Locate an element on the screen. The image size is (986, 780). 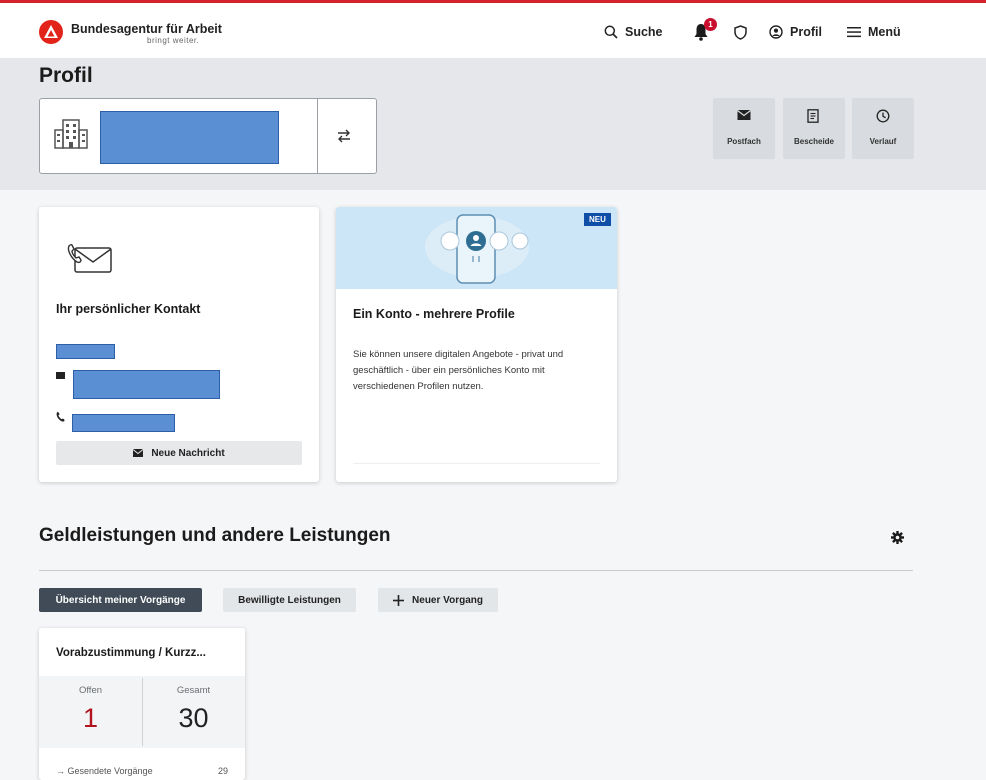
profile-button: Profil is located at coordinates (795, 32).